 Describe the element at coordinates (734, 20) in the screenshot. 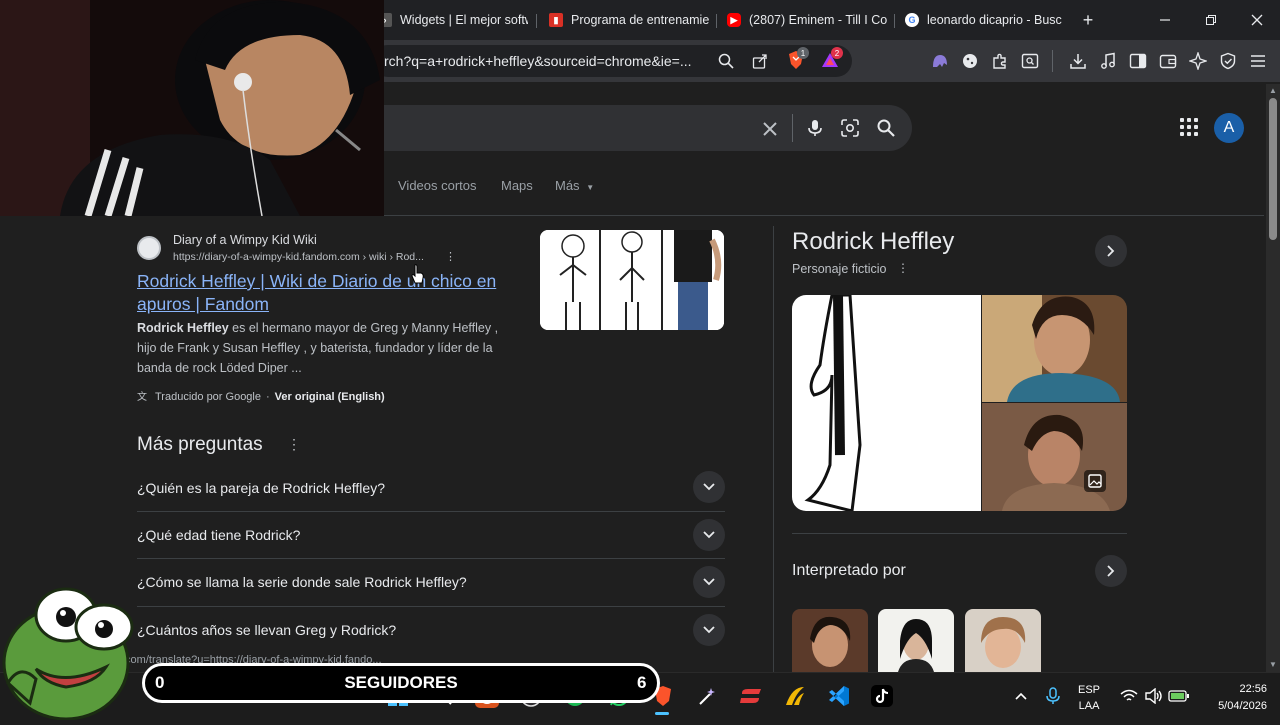

I see `youtube-favicon-icon: ▶` at that location.